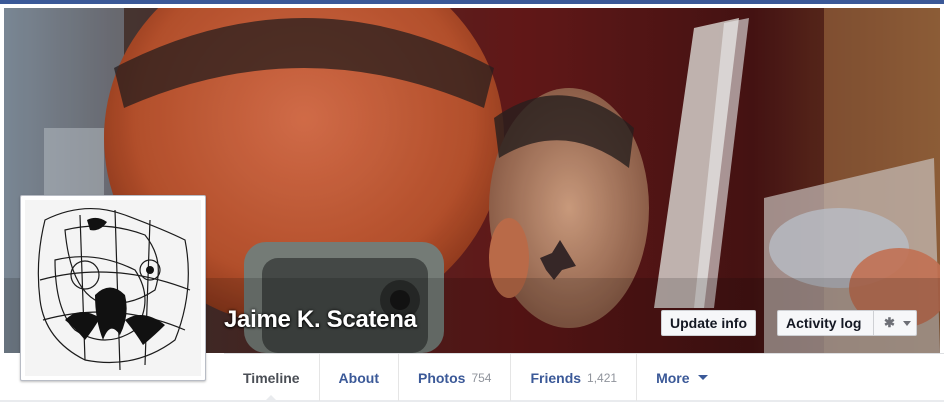 The width and height of the screenshot is (944, 402). I want to click on tab-label: About, so click(358, 377).